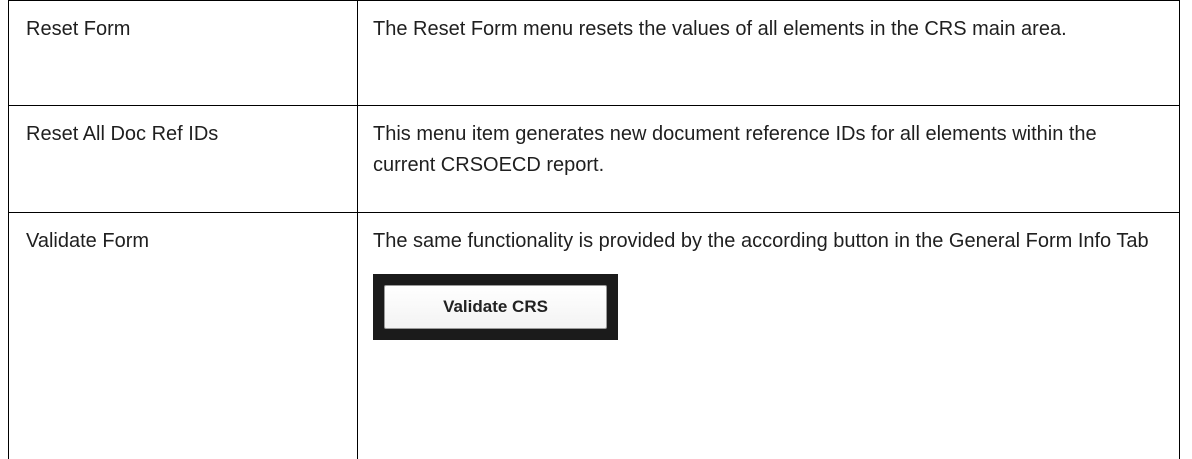  What do you see at coordinates (122, 134) in the screenshot?
I see `term-label: Reset All Doc Ref IDs` at bounding box center [122, 134].